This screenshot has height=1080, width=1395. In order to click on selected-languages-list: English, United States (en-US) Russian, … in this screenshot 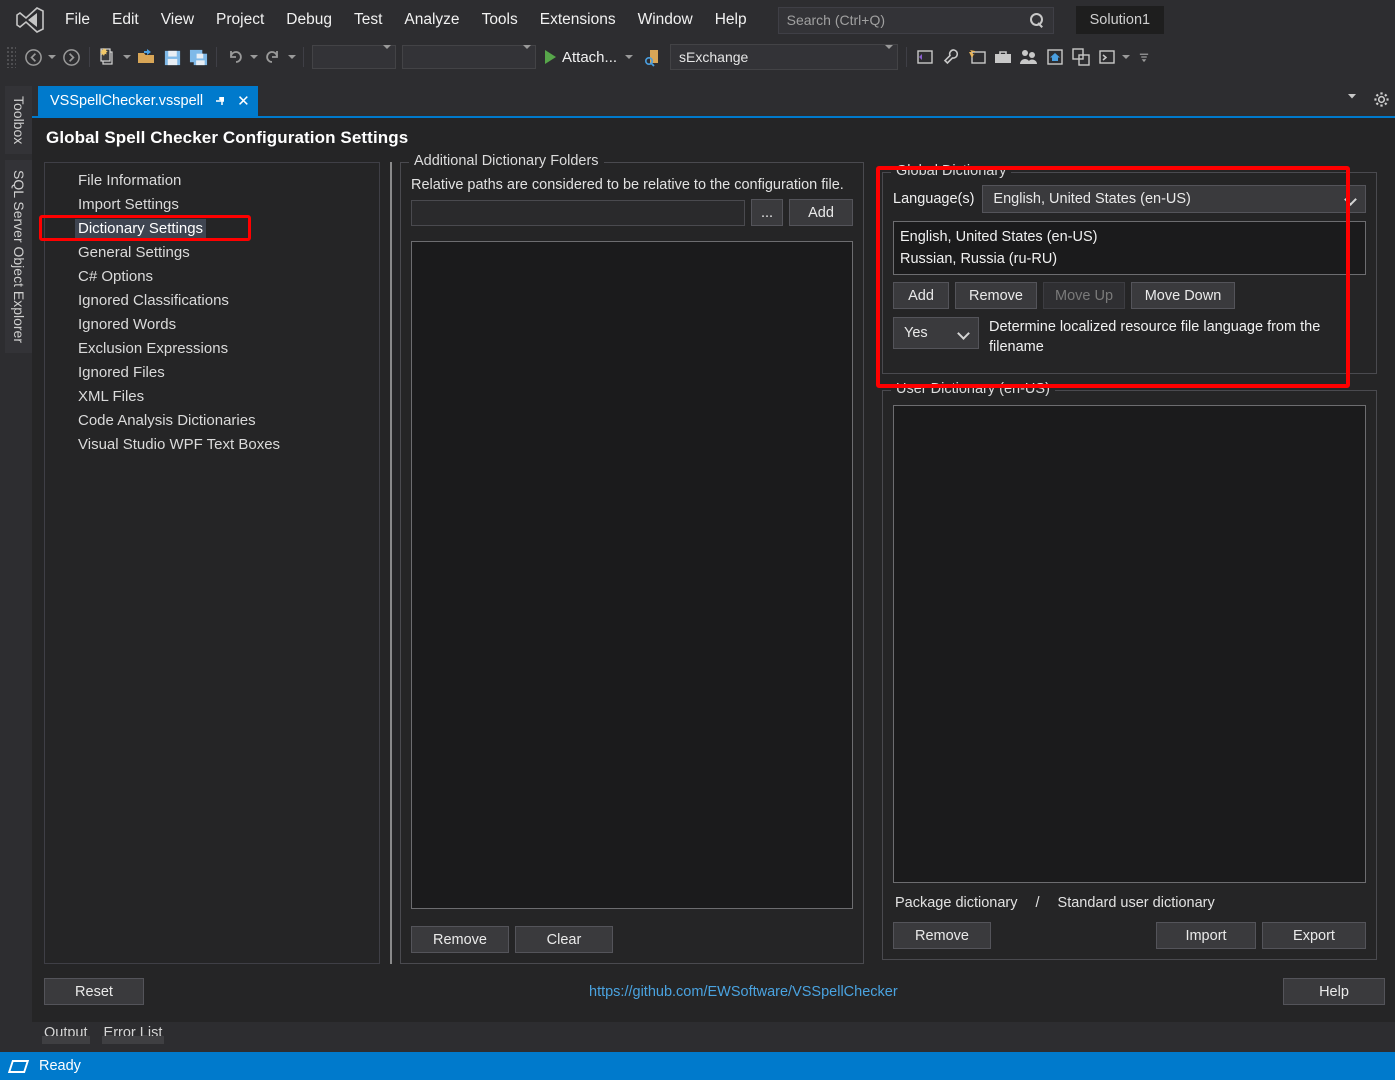, I will do `click(1129, 248)`.